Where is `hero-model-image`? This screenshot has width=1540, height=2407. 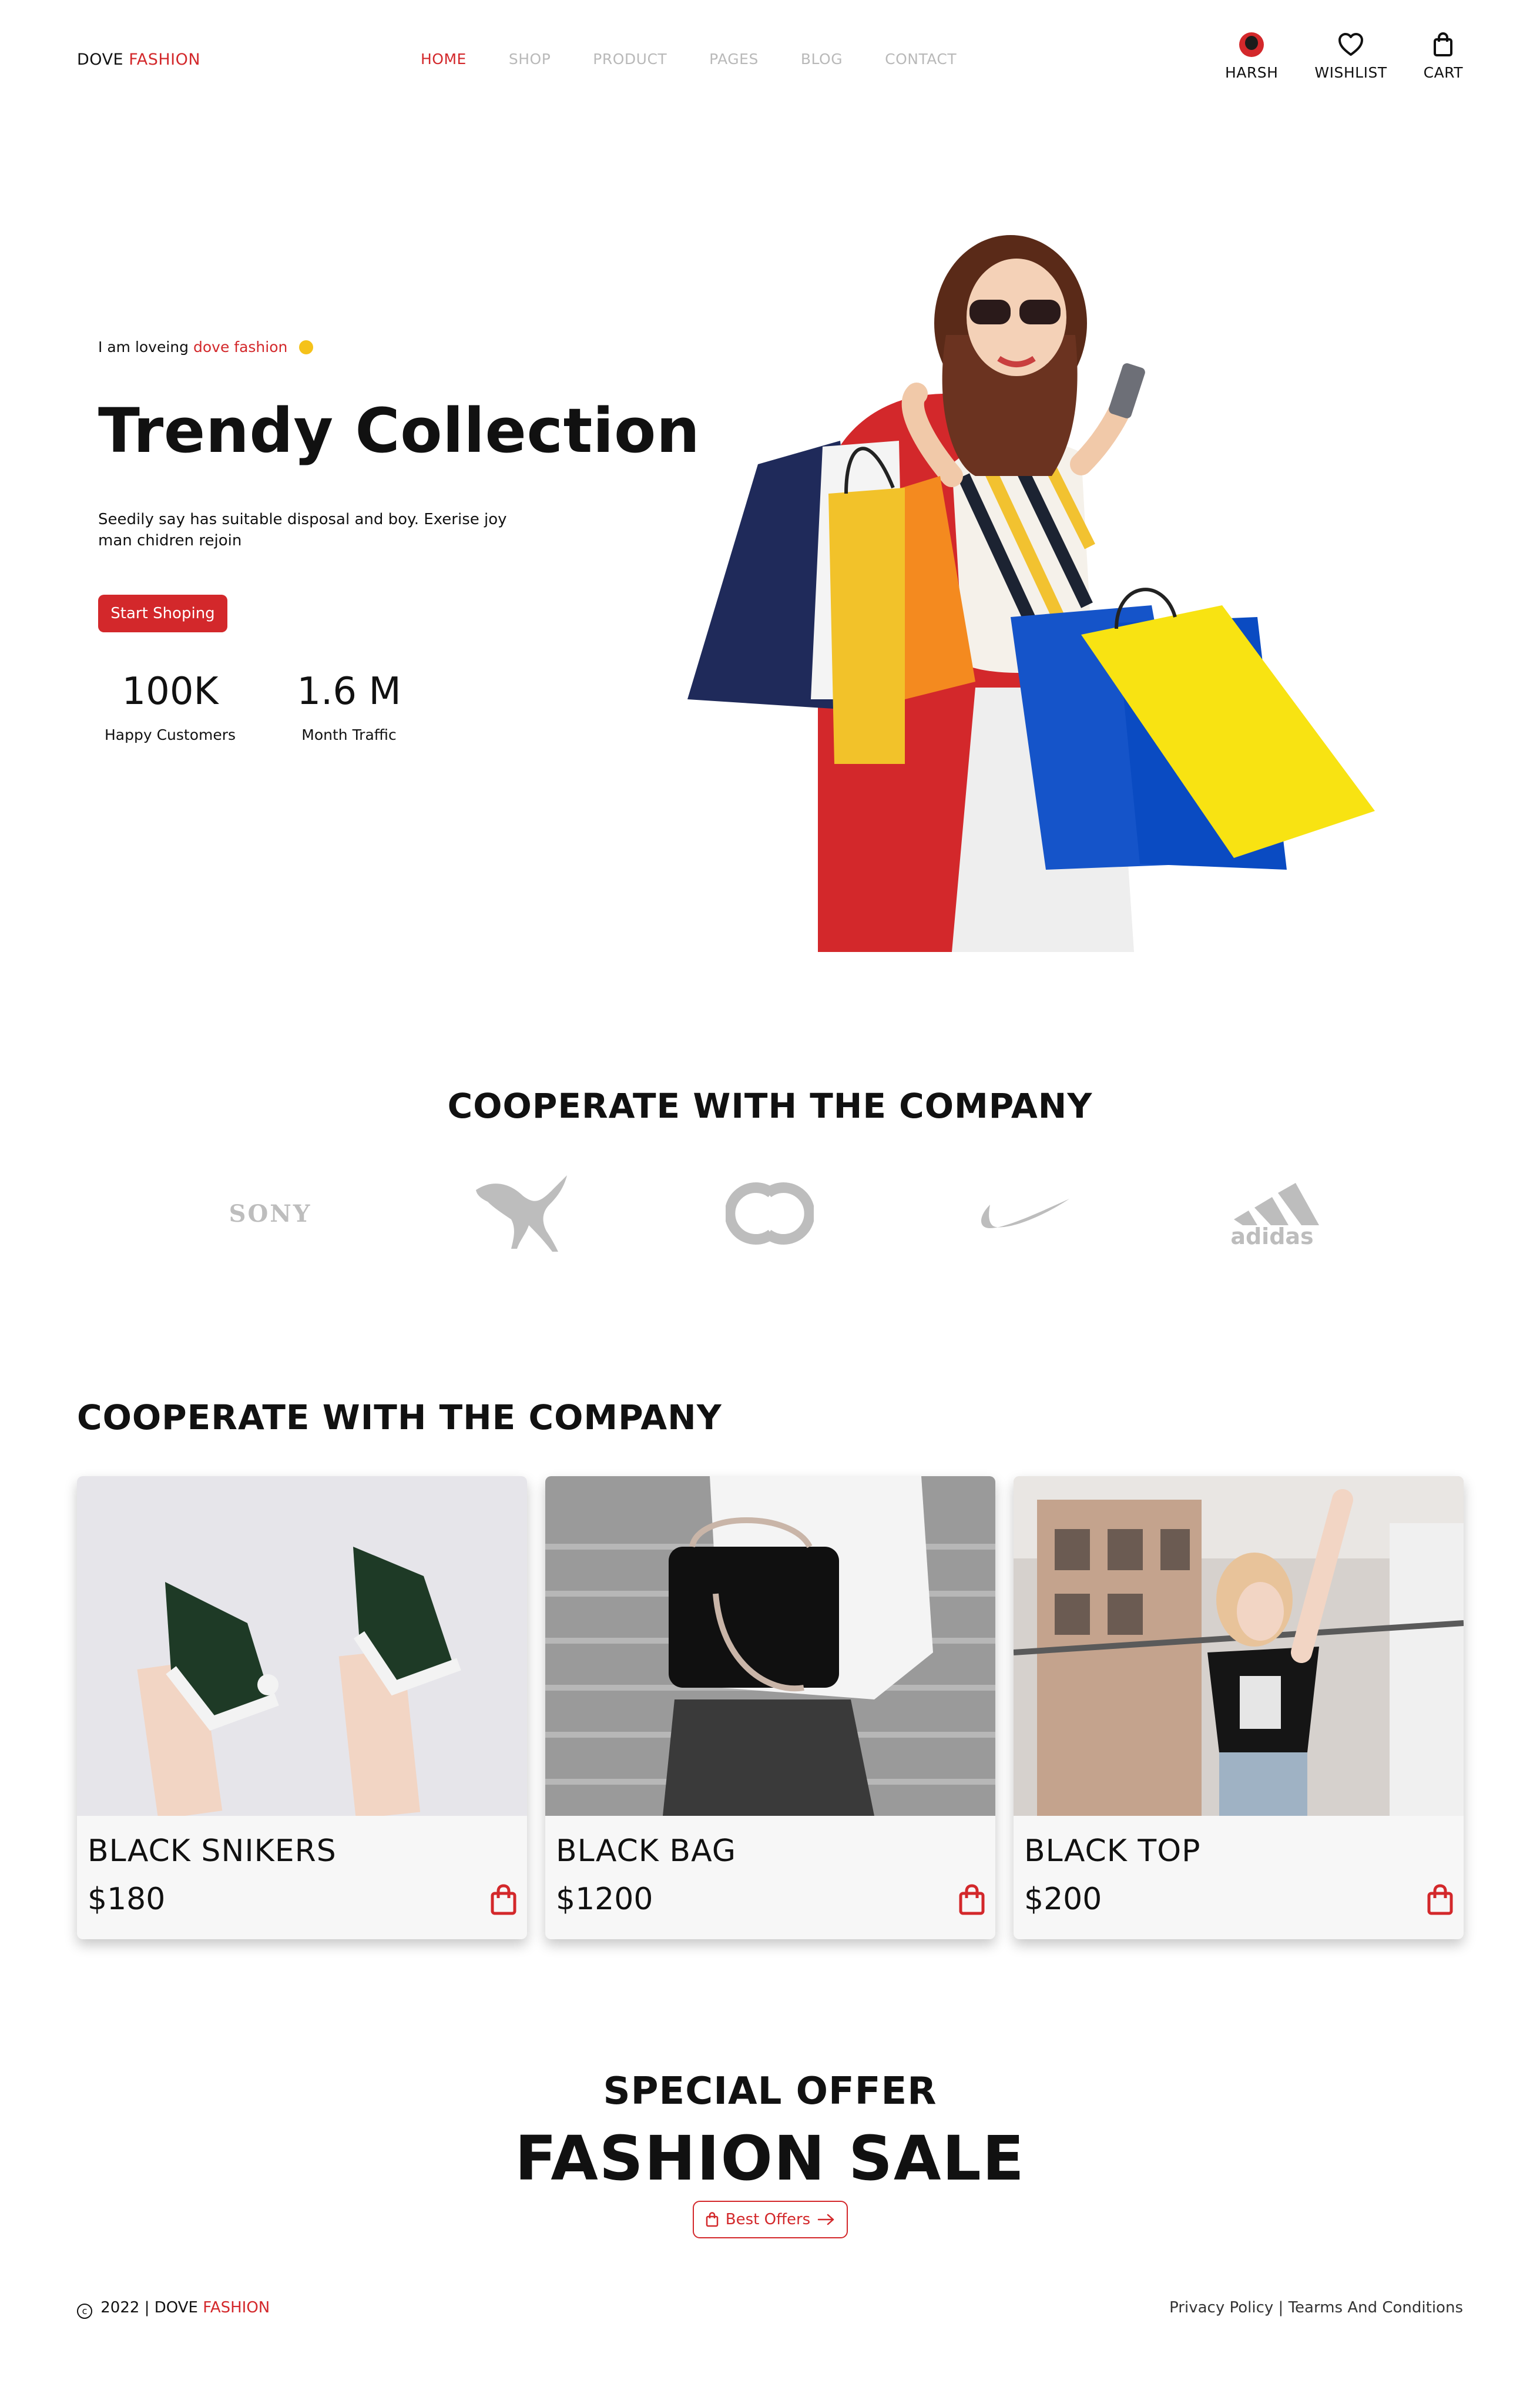
hero-model-image is located at coordinates (1031, 593).